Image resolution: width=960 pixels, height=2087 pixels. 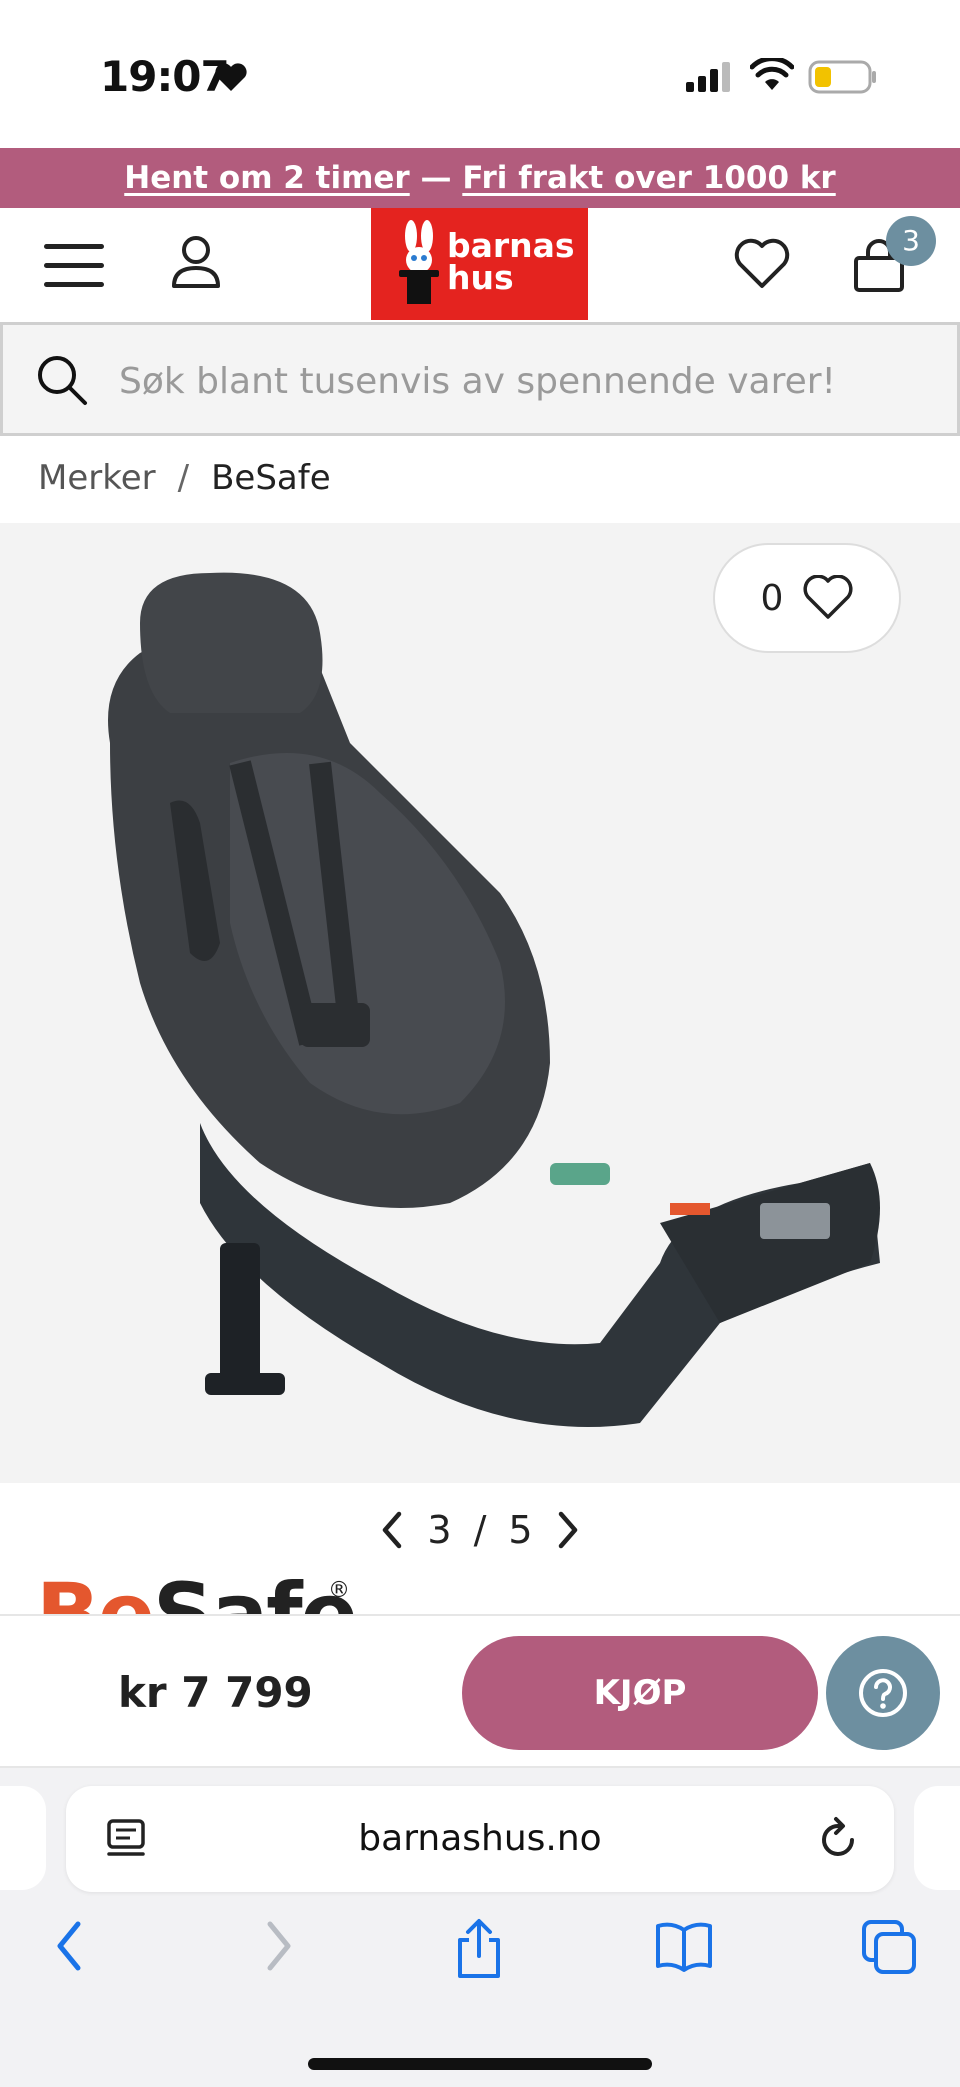 I want to click on pickup-link: Hent om 2 timer, so click(x=266, y=178).